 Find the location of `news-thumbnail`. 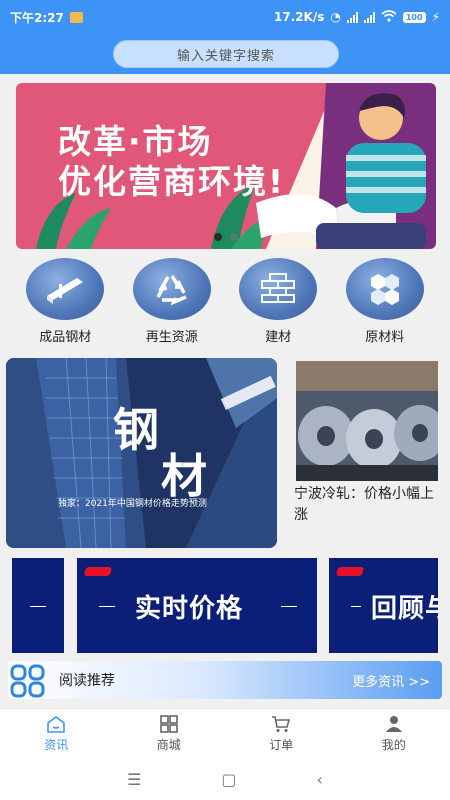

news-thumbnail is located at coordinates (367, 421).